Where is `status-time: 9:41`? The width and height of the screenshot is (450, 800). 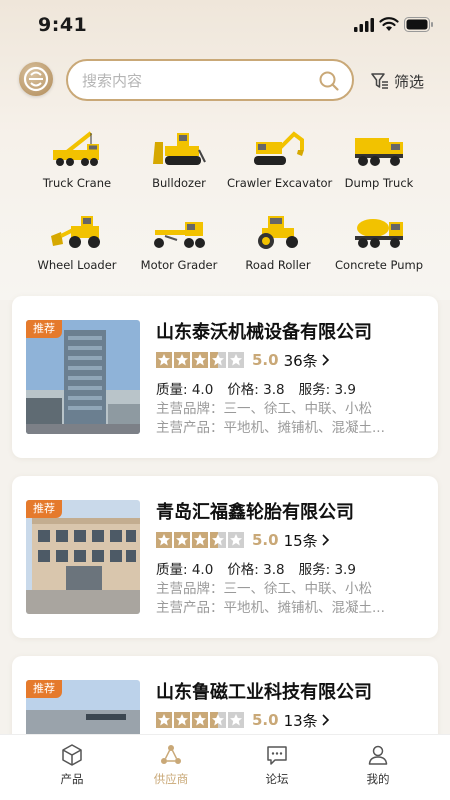
status-time: 9:41 is located at coordinates (63, 25).